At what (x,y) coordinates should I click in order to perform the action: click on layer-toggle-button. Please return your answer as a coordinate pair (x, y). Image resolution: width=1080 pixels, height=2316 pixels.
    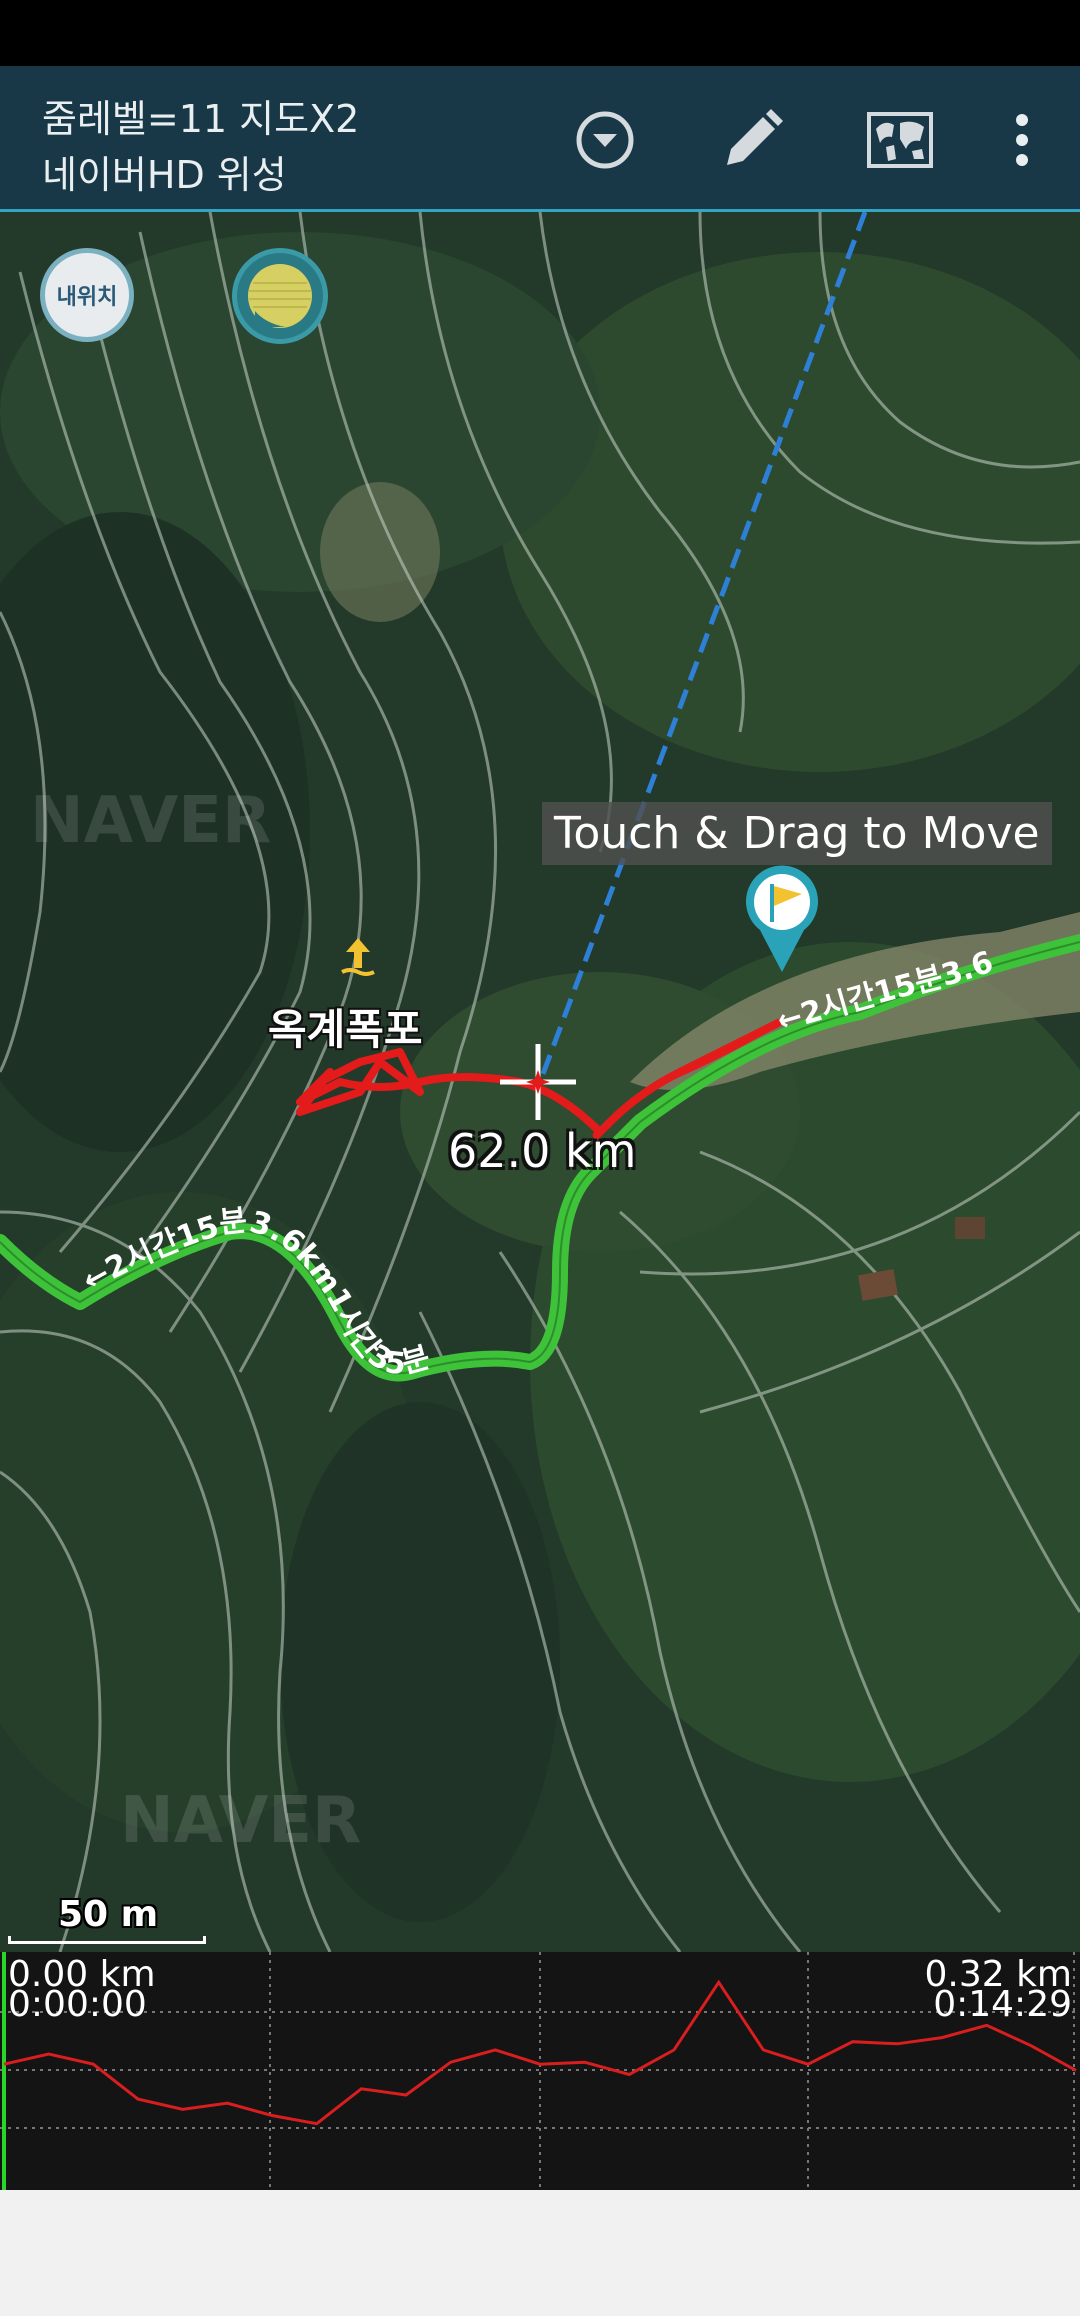
    Looking at the image, I should click on (280, 296).